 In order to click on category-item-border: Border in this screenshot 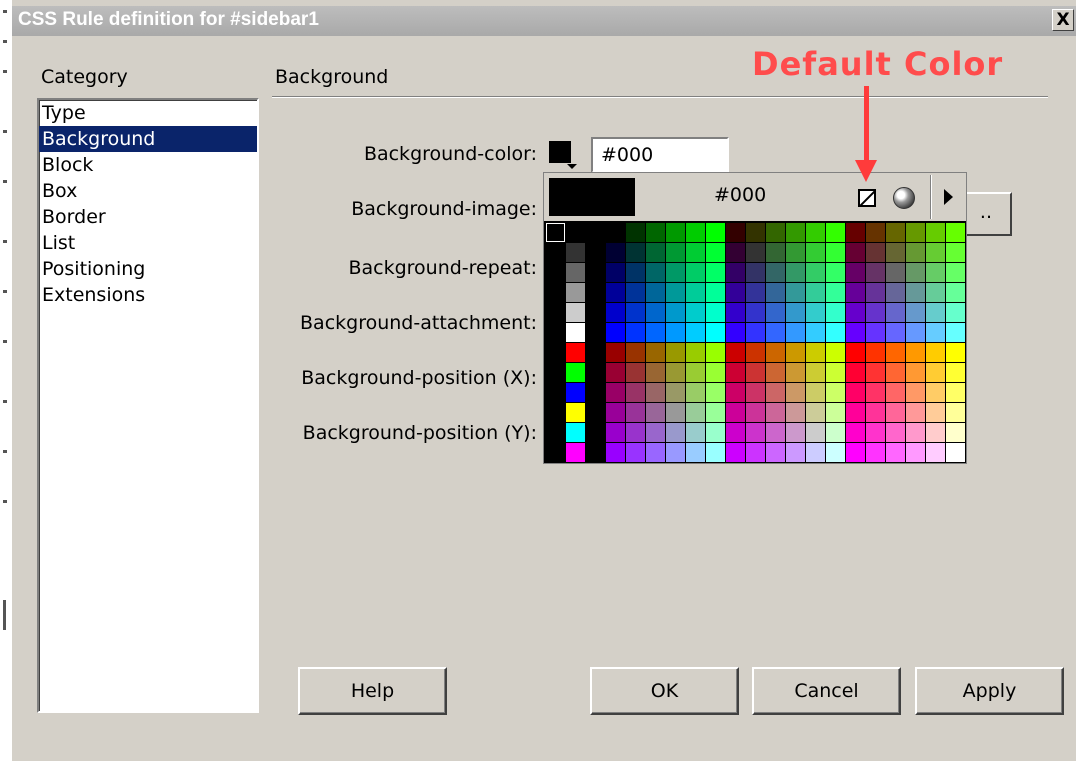, I will do `click(148, 217)`.